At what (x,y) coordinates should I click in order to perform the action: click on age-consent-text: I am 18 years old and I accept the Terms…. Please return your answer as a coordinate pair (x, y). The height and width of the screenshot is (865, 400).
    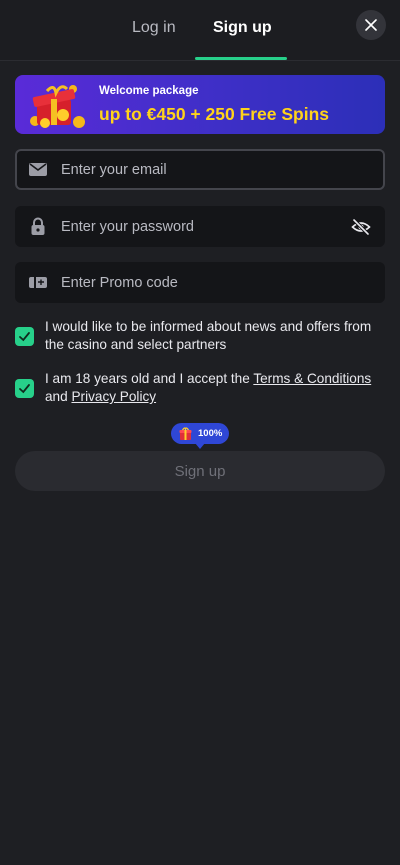
    Looking at the image, I should click on (210, 388).